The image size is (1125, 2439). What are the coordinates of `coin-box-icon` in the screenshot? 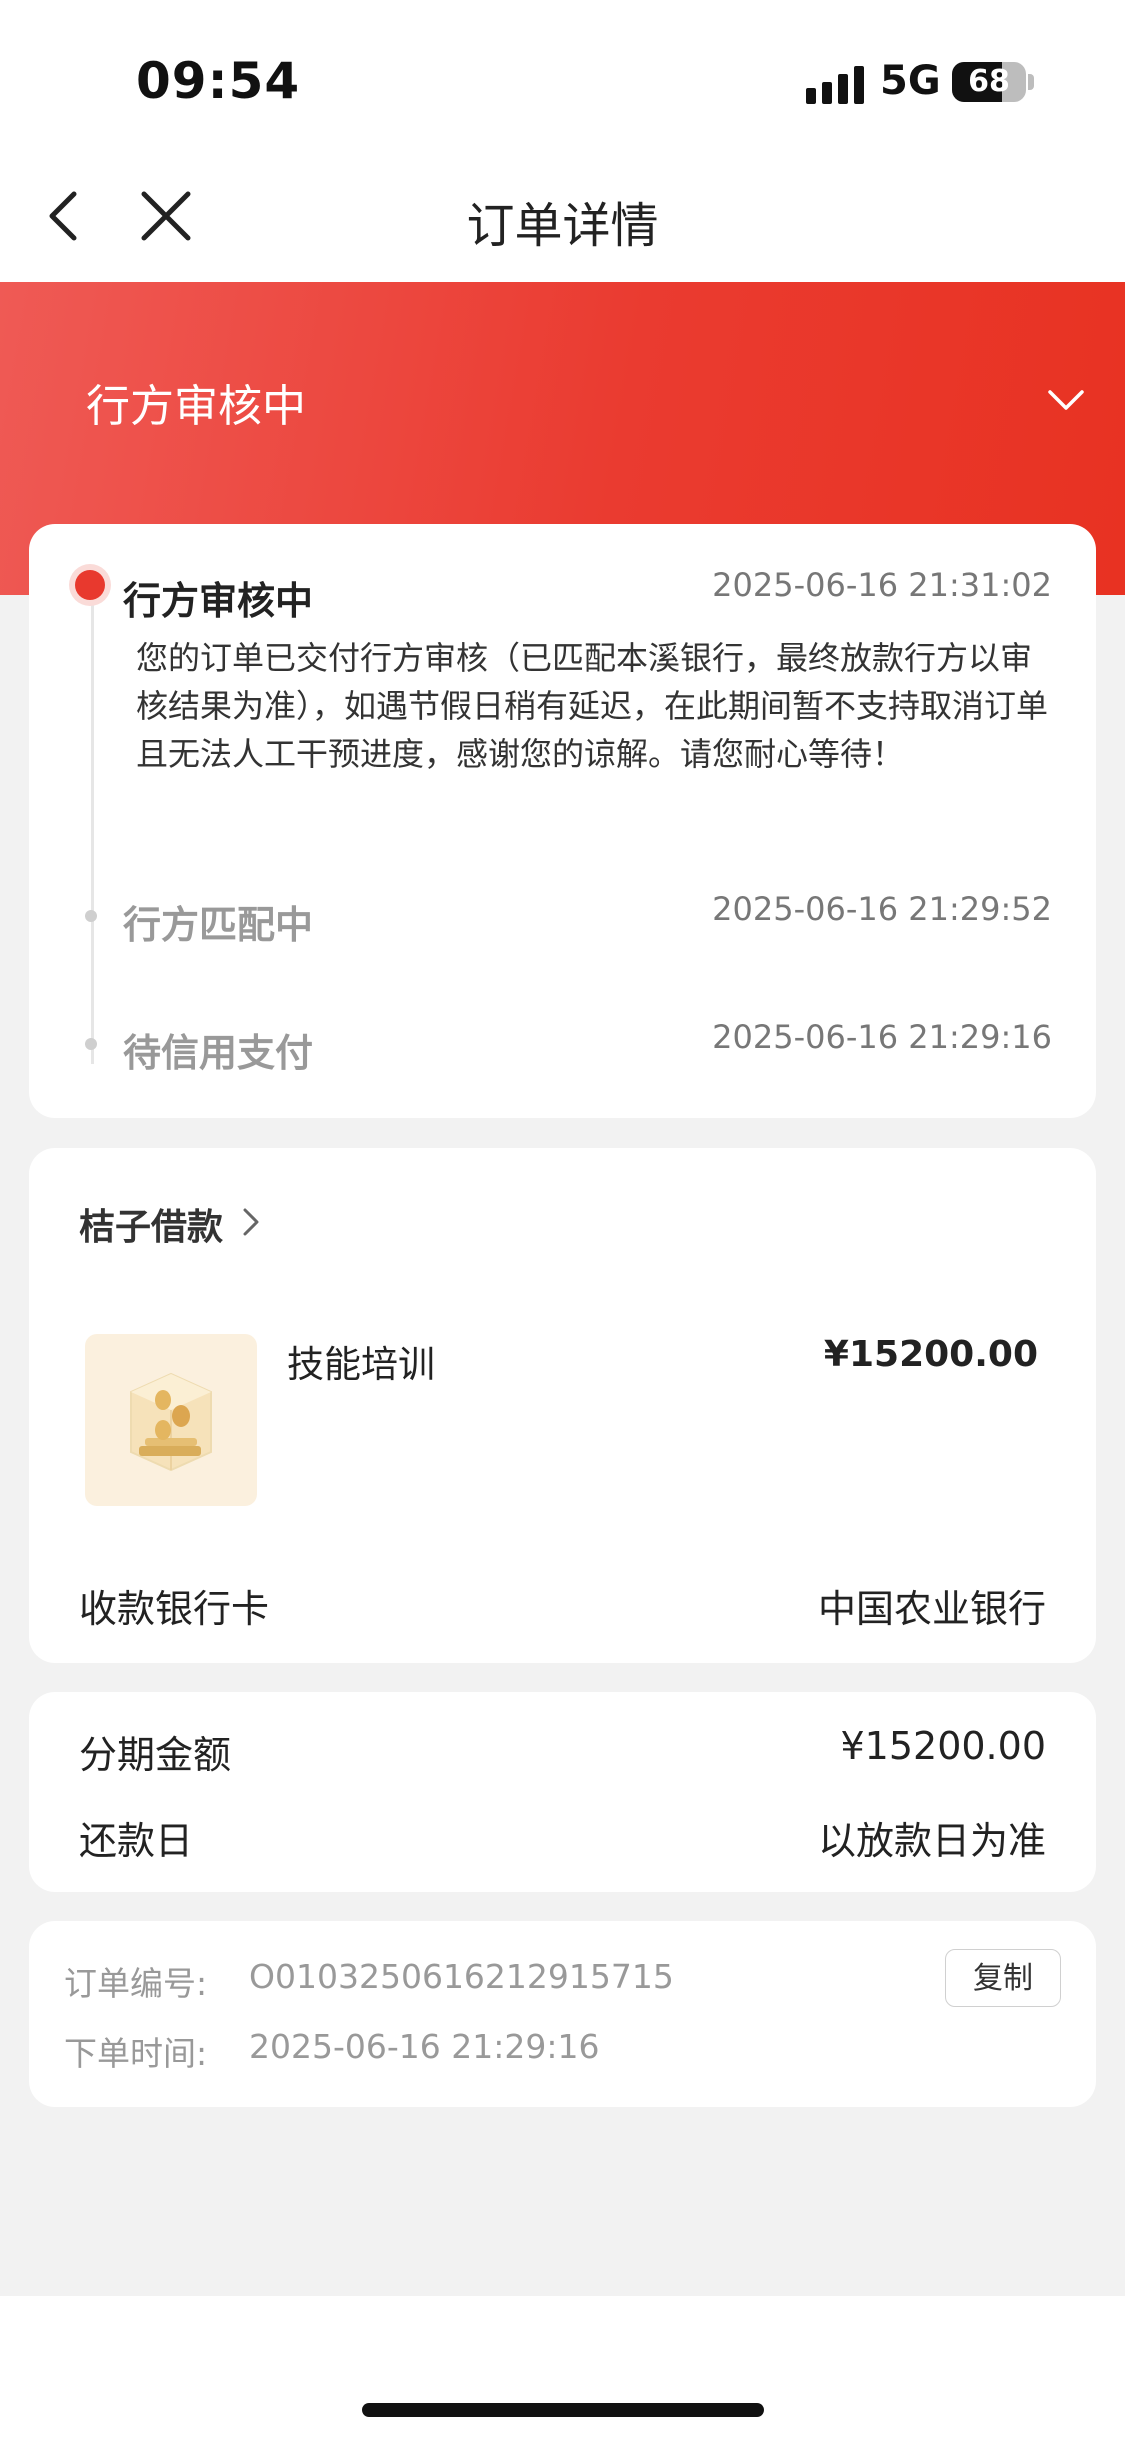 It's located at (171, 1422).